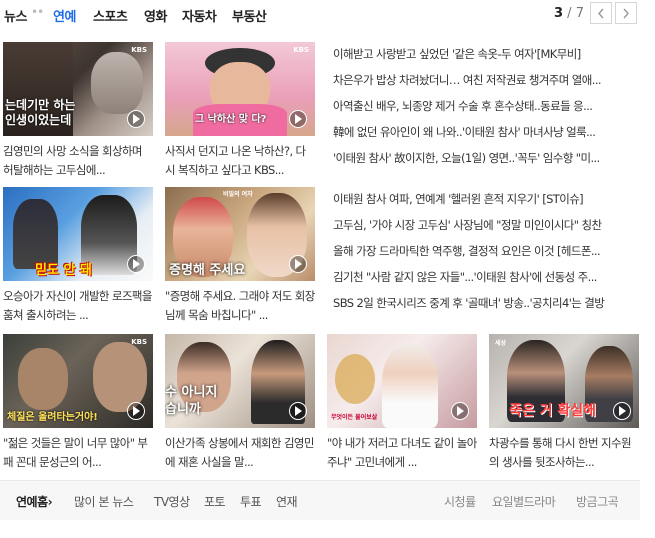 The height and width of the screenshot is (538, 655). I want to click on nav-sports: 스포츠, so click(110, 15).